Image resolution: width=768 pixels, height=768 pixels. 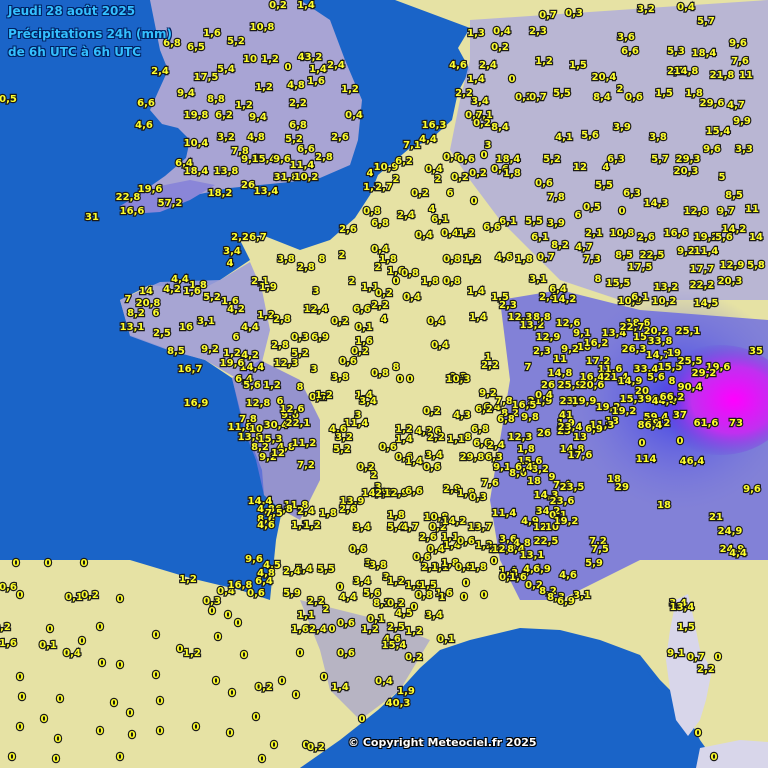 I want to click on station-value: 18, so click(x=664, y=505).